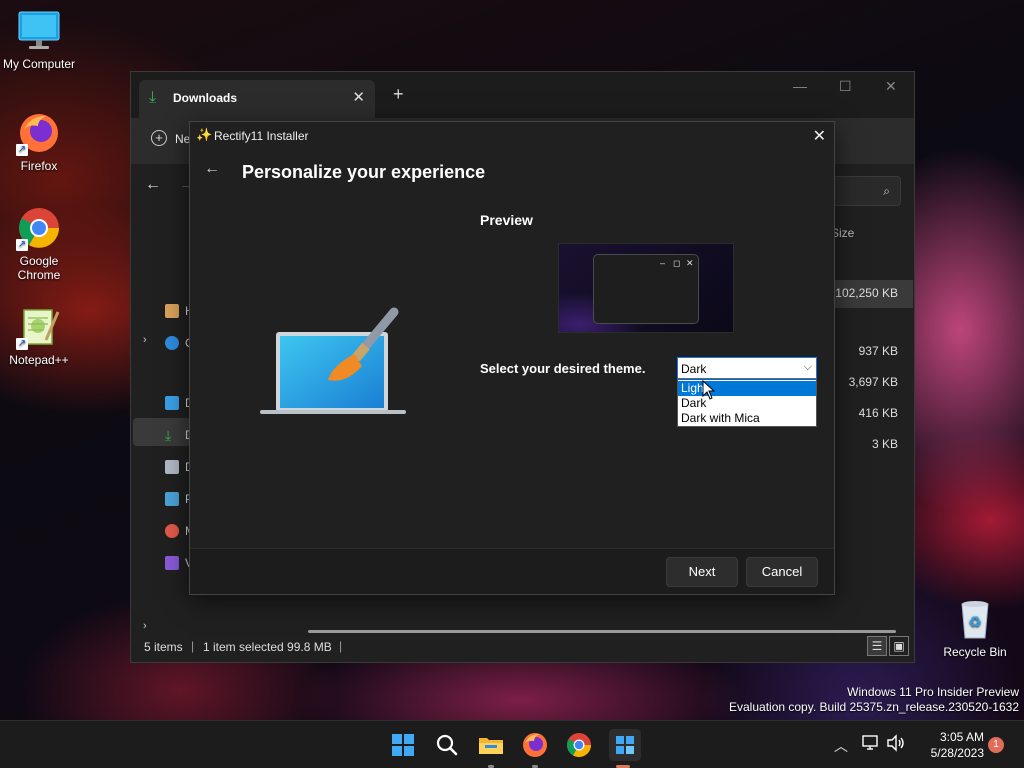 The image size is (1024, 768). I want to click on desktop-icon-label: Recycle Bin, so click(975, 652).